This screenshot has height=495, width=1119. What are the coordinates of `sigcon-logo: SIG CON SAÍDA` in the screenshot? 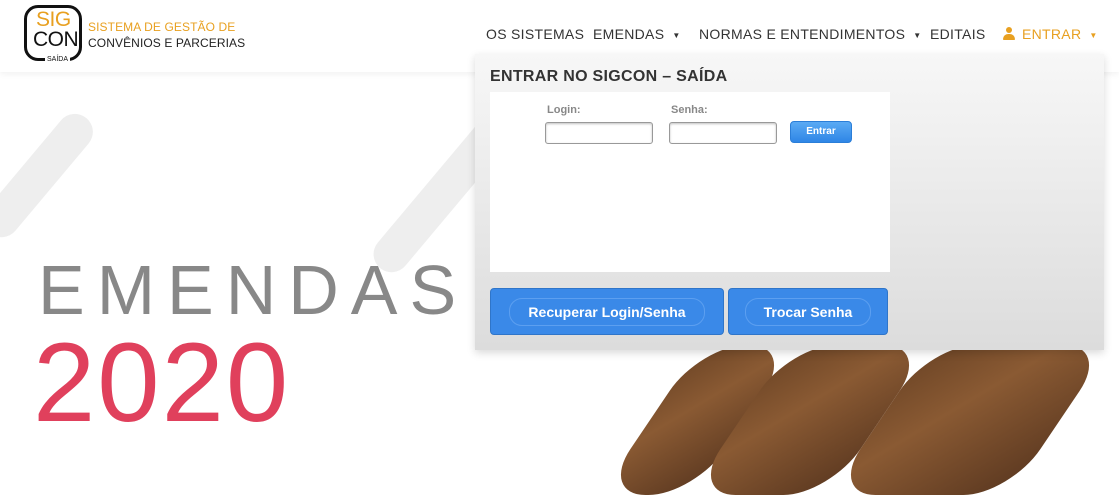 It's located at (53, 34).